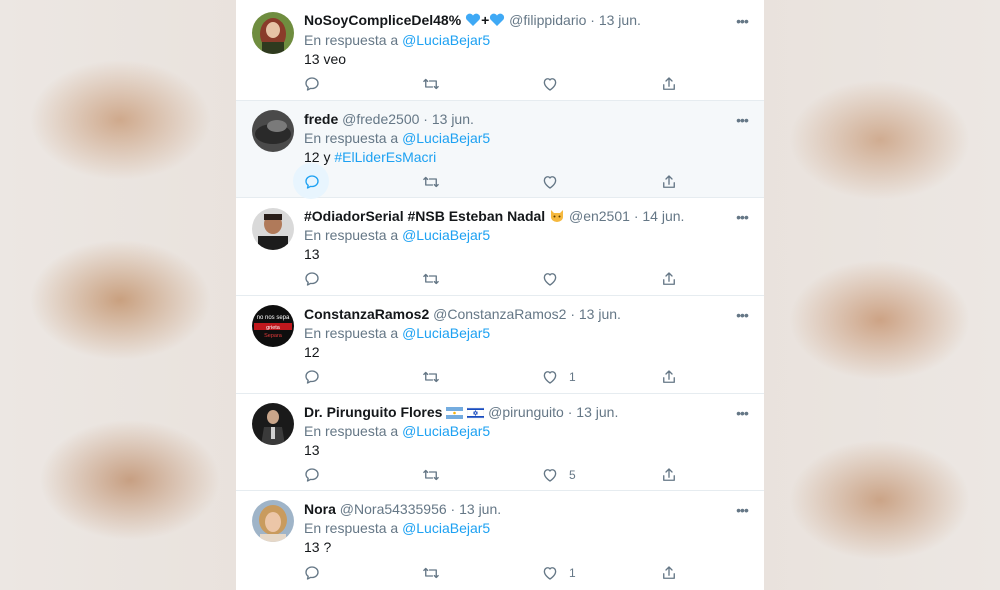 The height and width of the screenshot is (590, 1000). I want to click on tweet-header: Nora @Nora54335956 · 13 jun., so click(403, 509).